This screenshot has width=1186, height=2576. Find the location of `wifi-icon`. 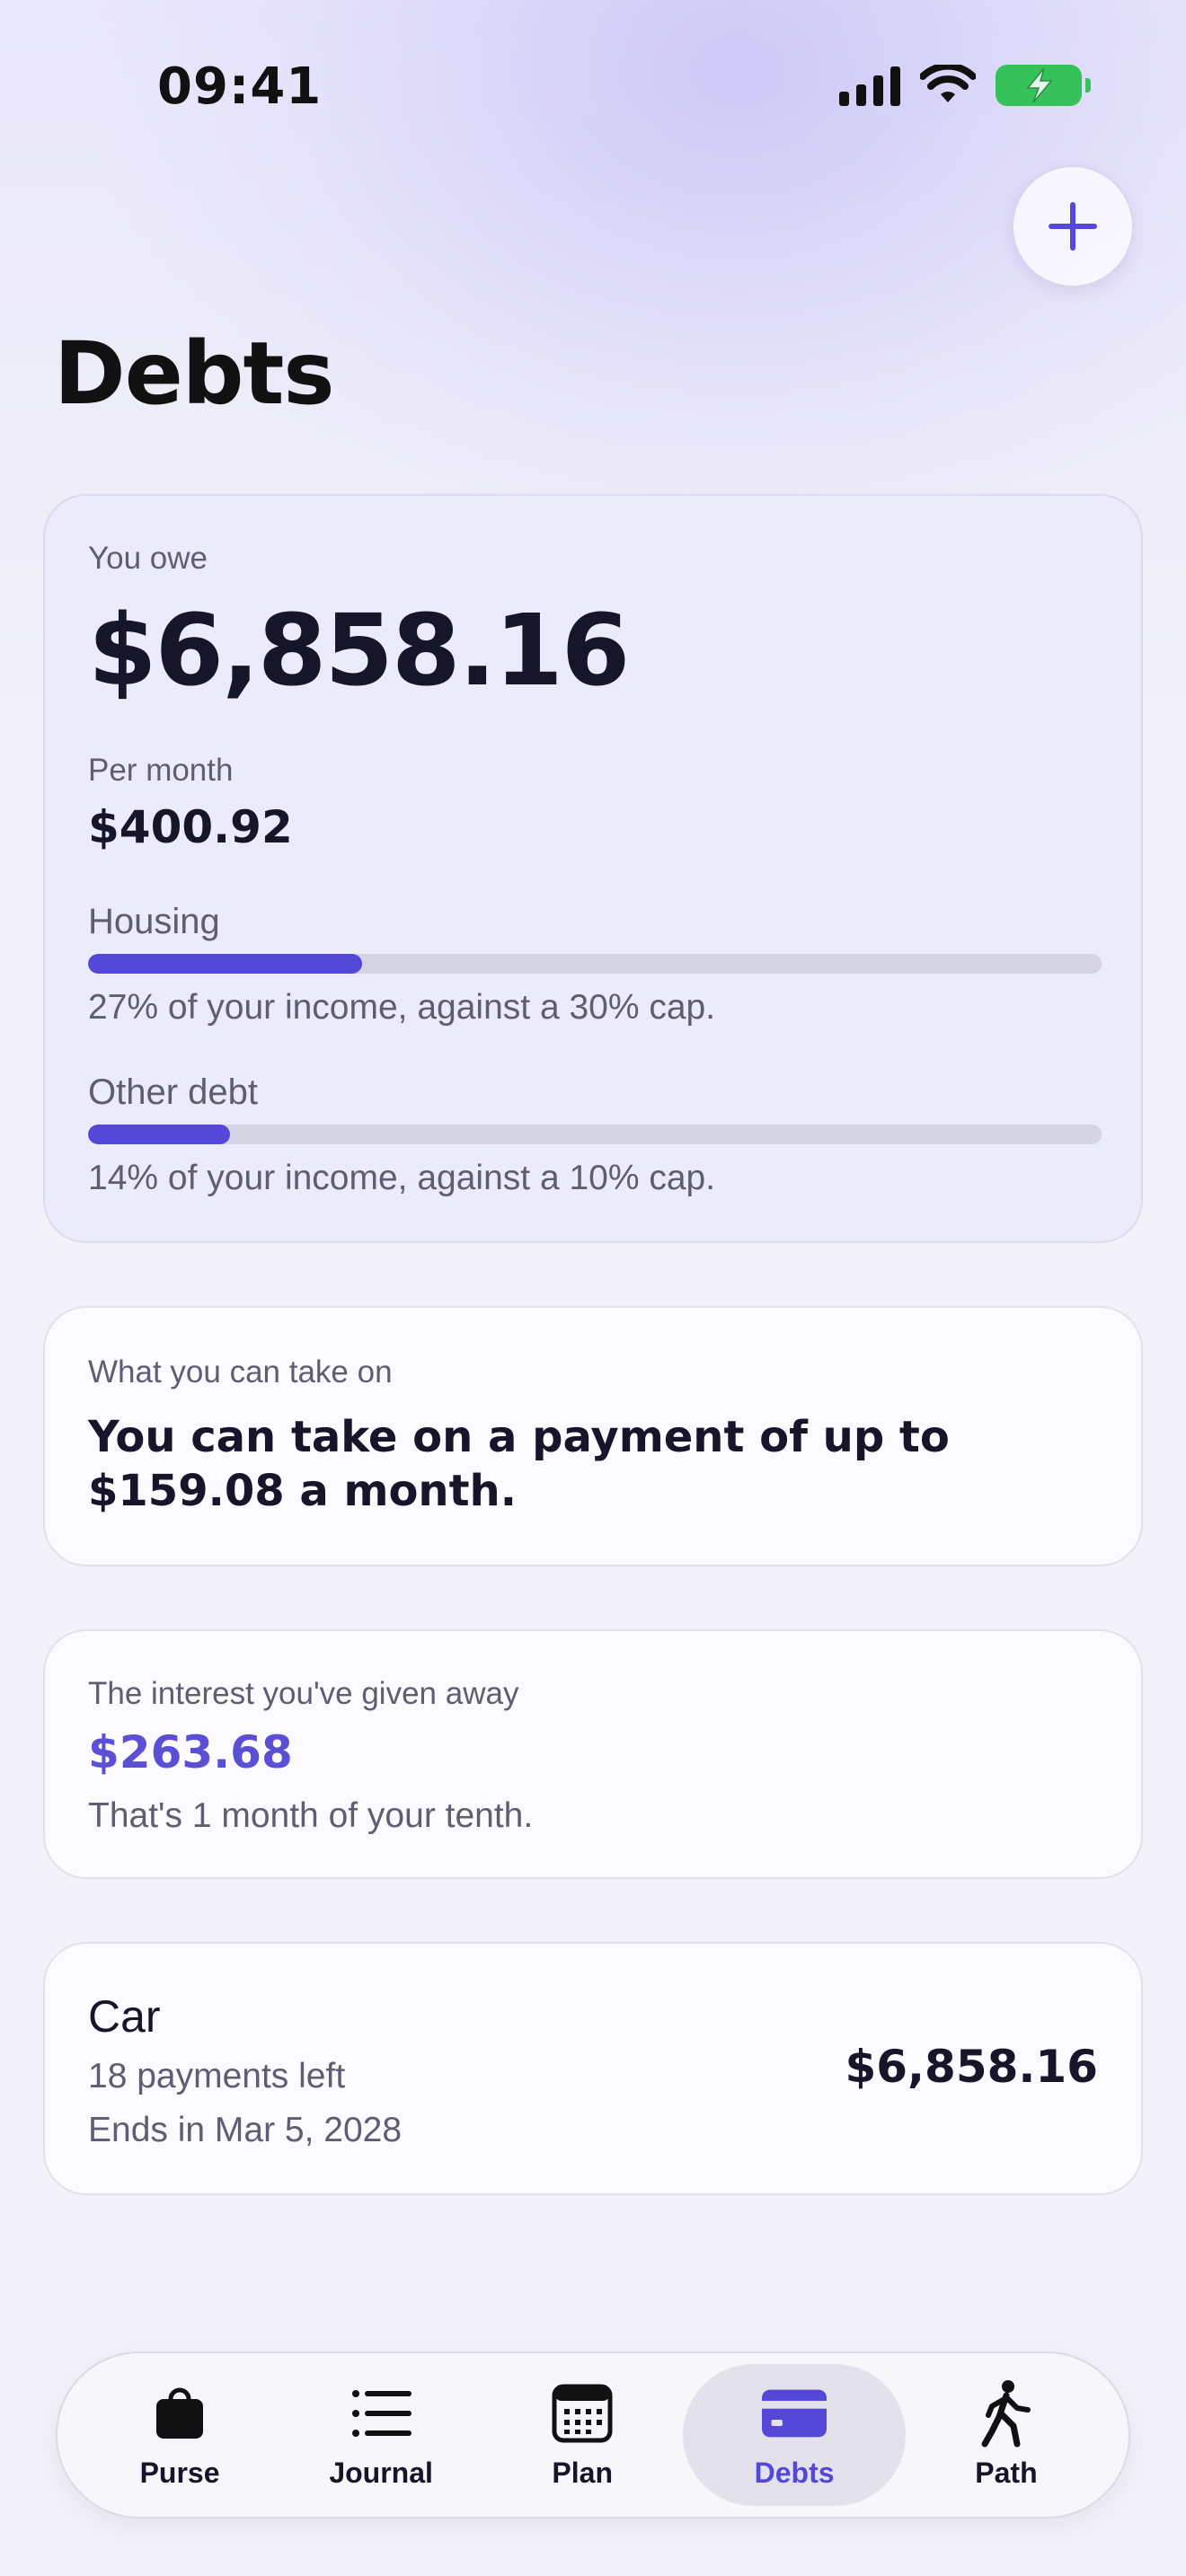

wifi-icon is located at coordinates (948, 83).